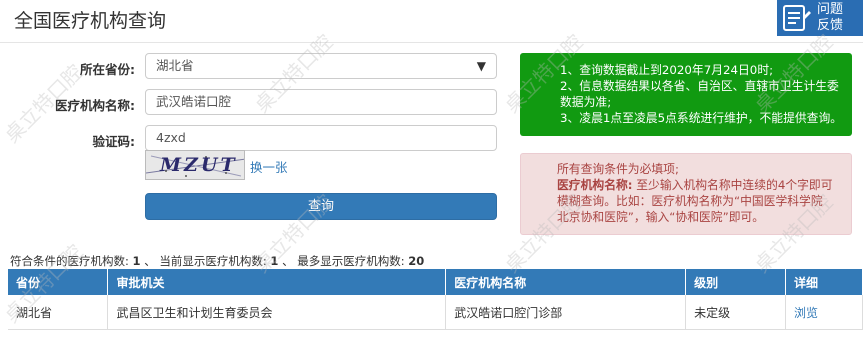  I want to click on table-row: 湖北省 武昌区卫生和计划生育委员会 武汉皓诺口腔门诊部 未定级 浏览, so click(435, 312).